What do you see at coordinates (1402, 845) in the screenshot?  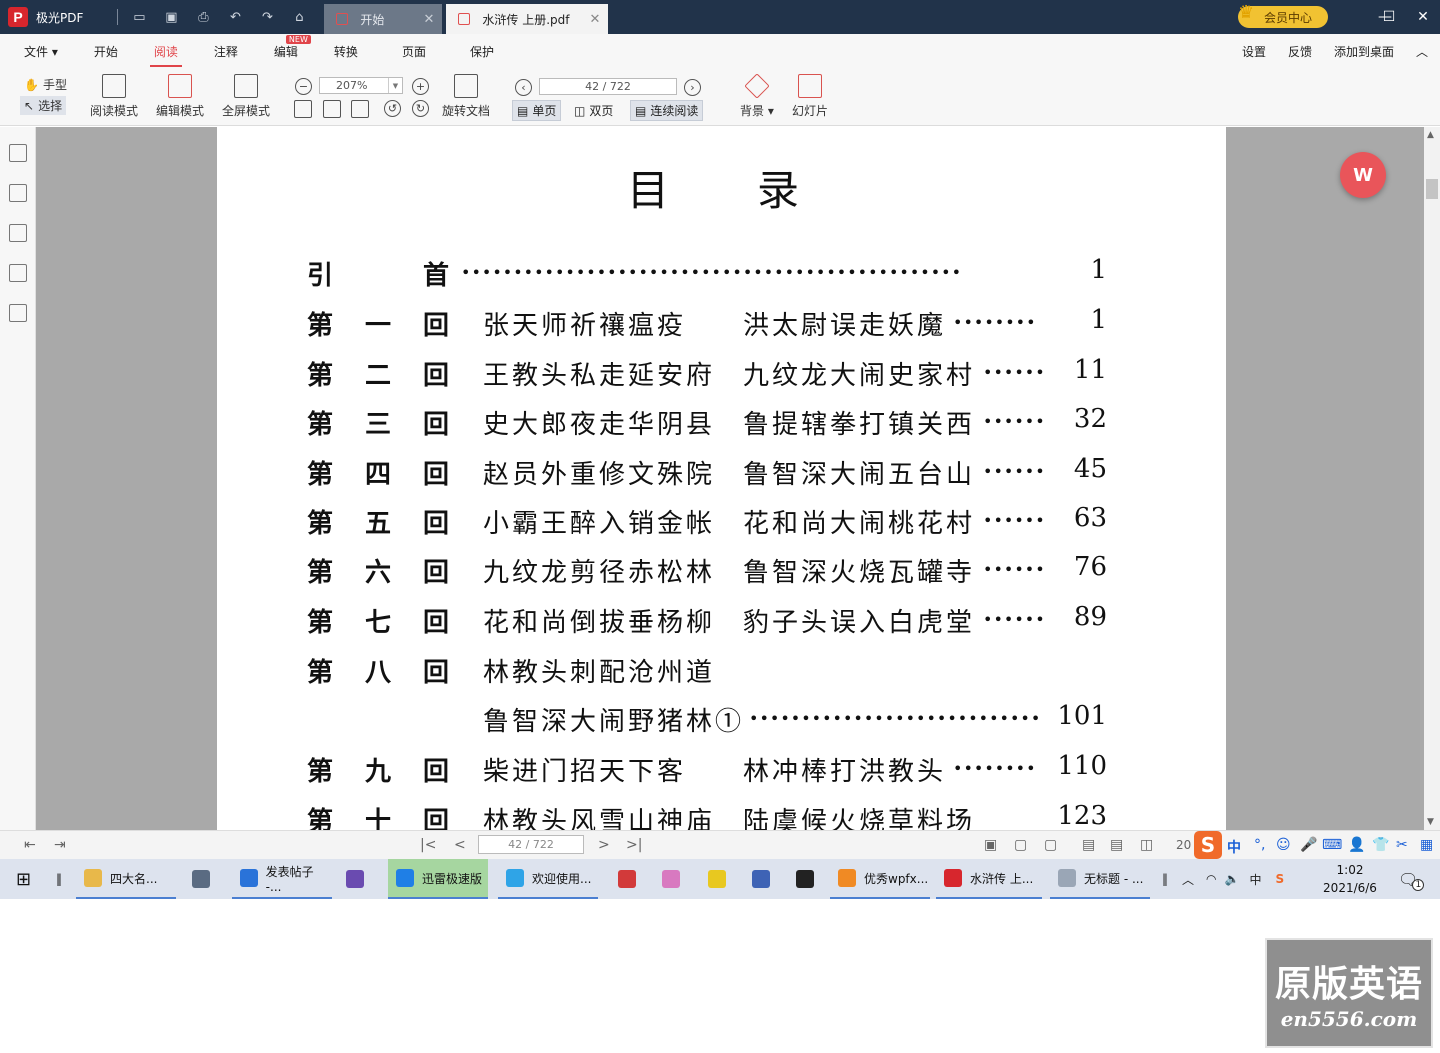 I see `tools-icon: ✂` at bounding box center [1402, 845].